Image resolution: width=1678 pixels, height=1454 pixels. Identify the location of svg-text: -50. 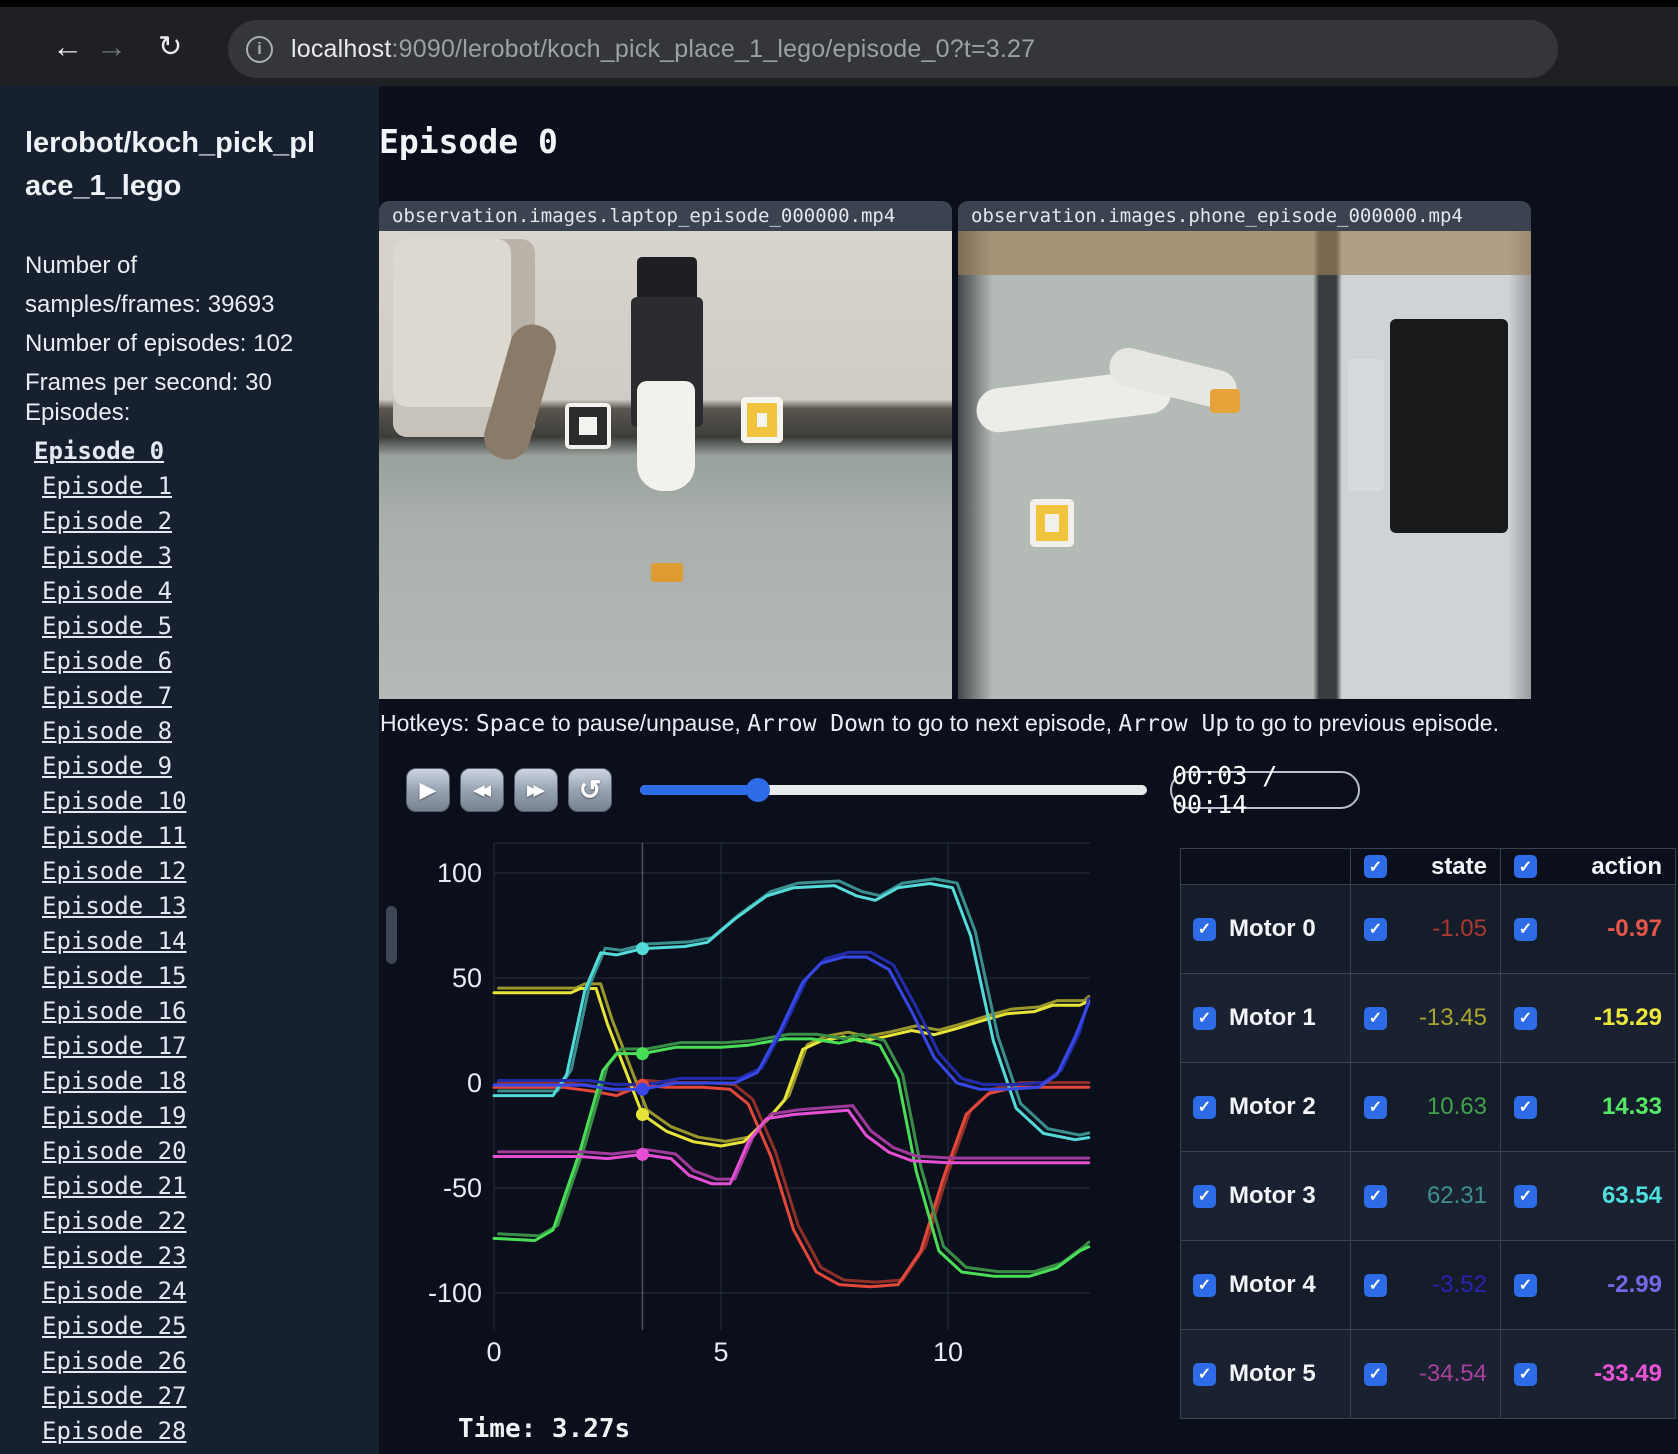
(462, 1188).